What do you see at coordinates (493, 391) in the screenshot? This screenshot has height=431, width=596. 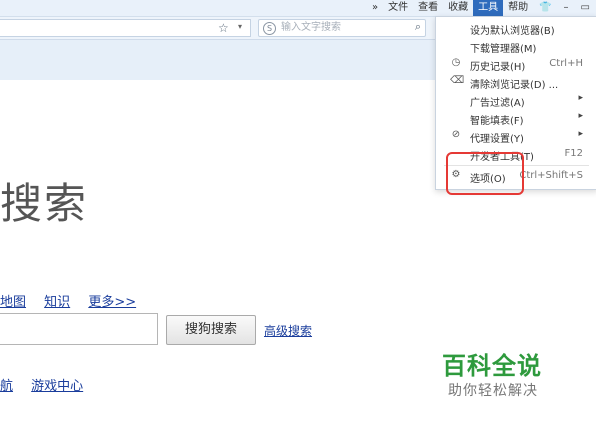 I see `watermark-subtitle: 助你轻松解决` at bounding box center [493, 391].